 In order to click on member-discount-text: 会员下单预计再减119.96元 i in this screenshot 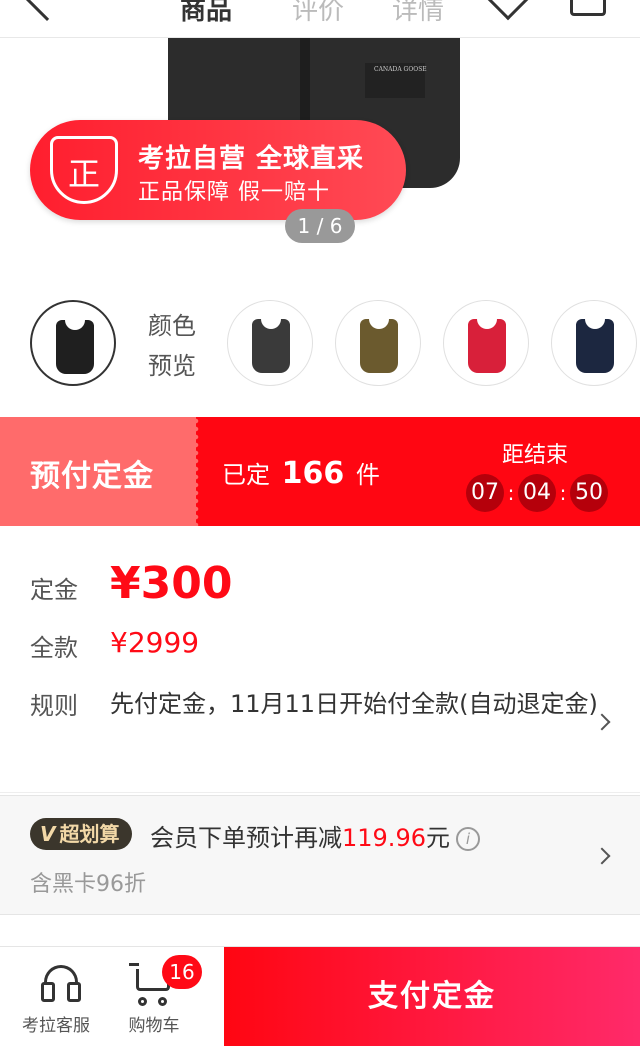, I will do `click(315, 835)`.